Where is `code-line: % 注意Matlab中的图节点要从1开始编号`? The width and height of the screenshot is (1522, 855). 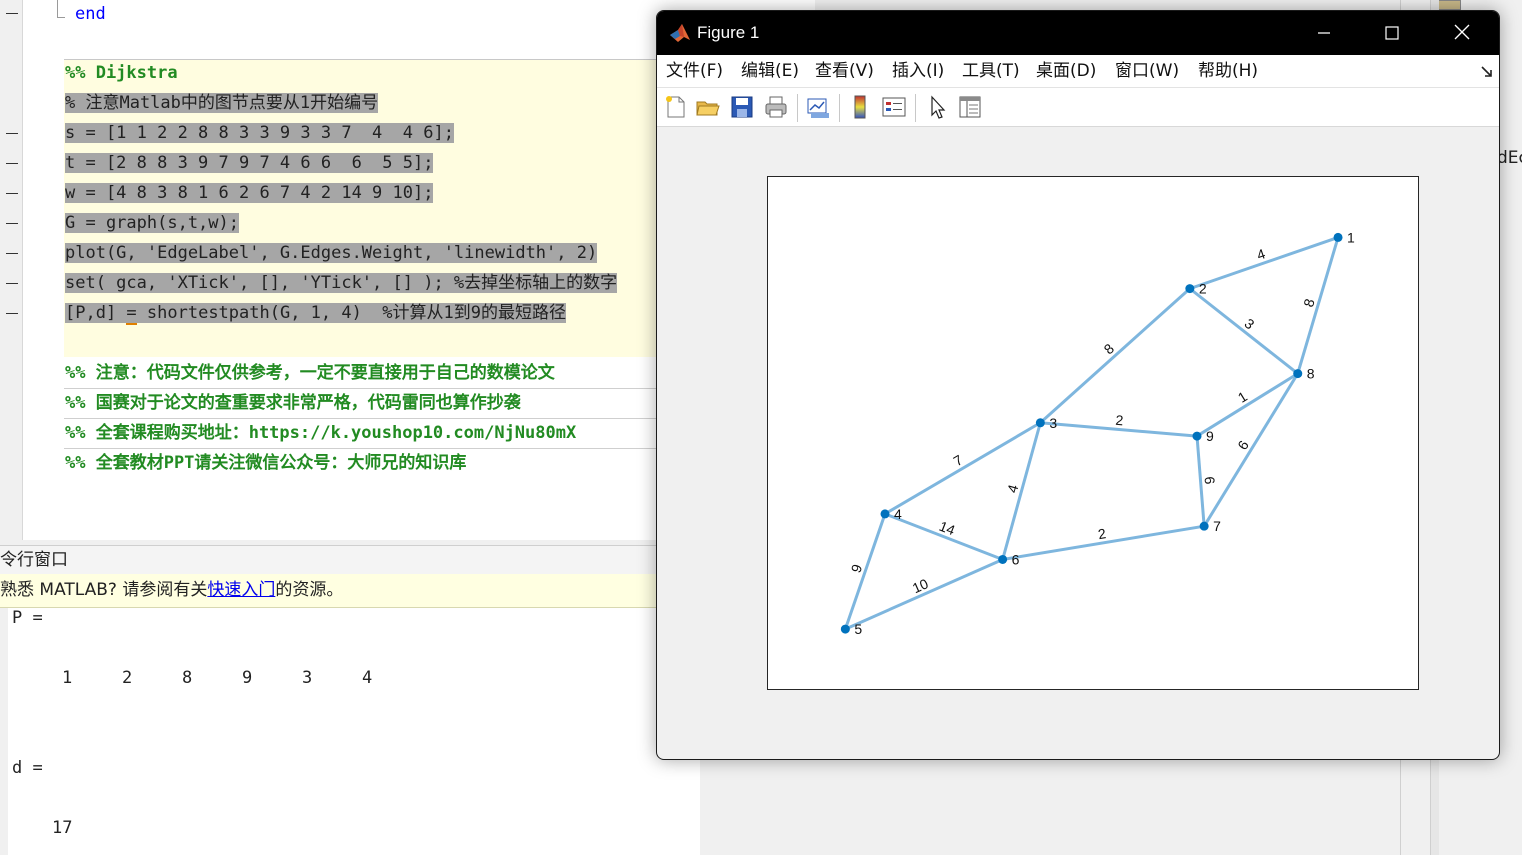
code-line: % 注意Matlab中的图节点要从1开始编号 is located at coordinates (222, 103).